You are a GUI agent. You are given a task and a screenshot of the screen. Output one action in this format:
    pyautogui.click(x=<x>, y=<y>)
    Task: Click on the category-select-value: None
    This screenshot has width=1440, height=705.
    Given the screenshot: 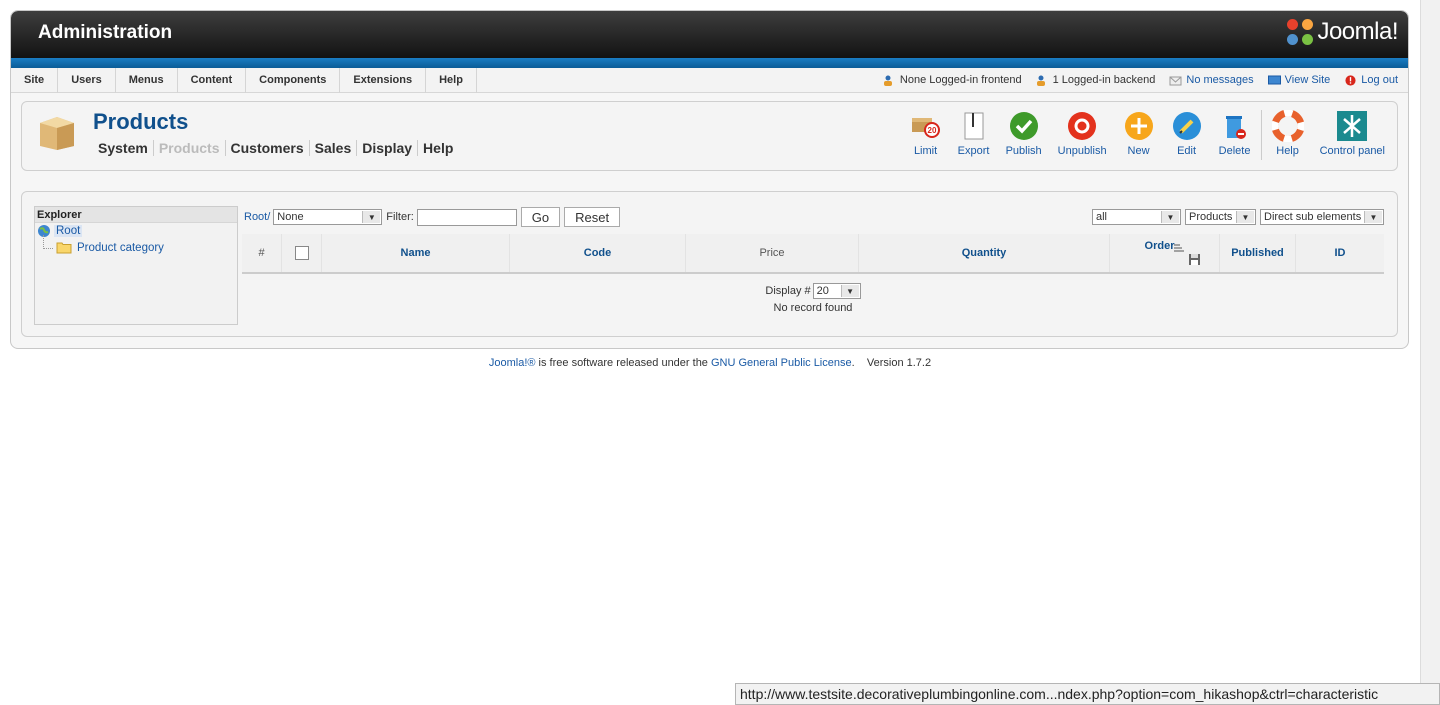 What is the action you would take?
    pyautogui.click(x=290, y=217)
    